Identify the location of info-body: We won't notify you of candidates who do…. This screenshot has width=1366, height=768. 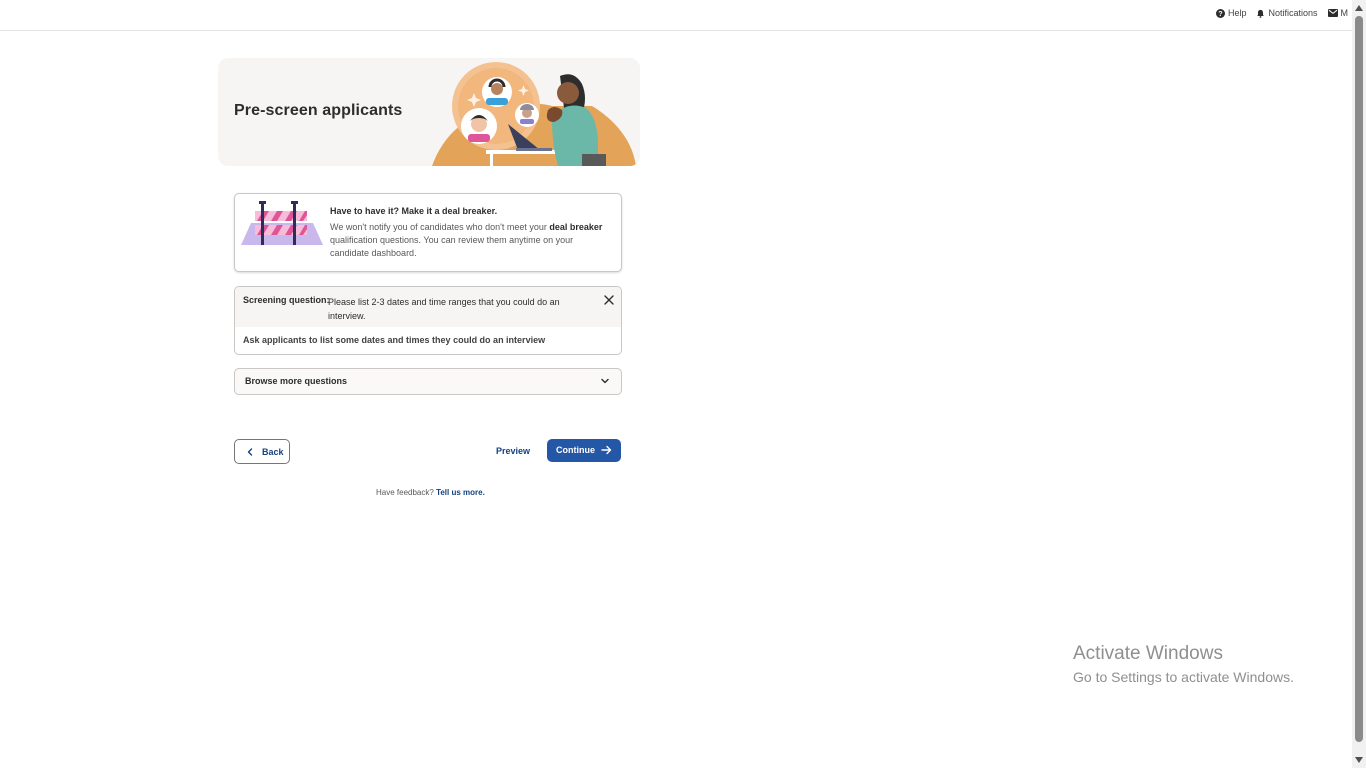
(472, 240).